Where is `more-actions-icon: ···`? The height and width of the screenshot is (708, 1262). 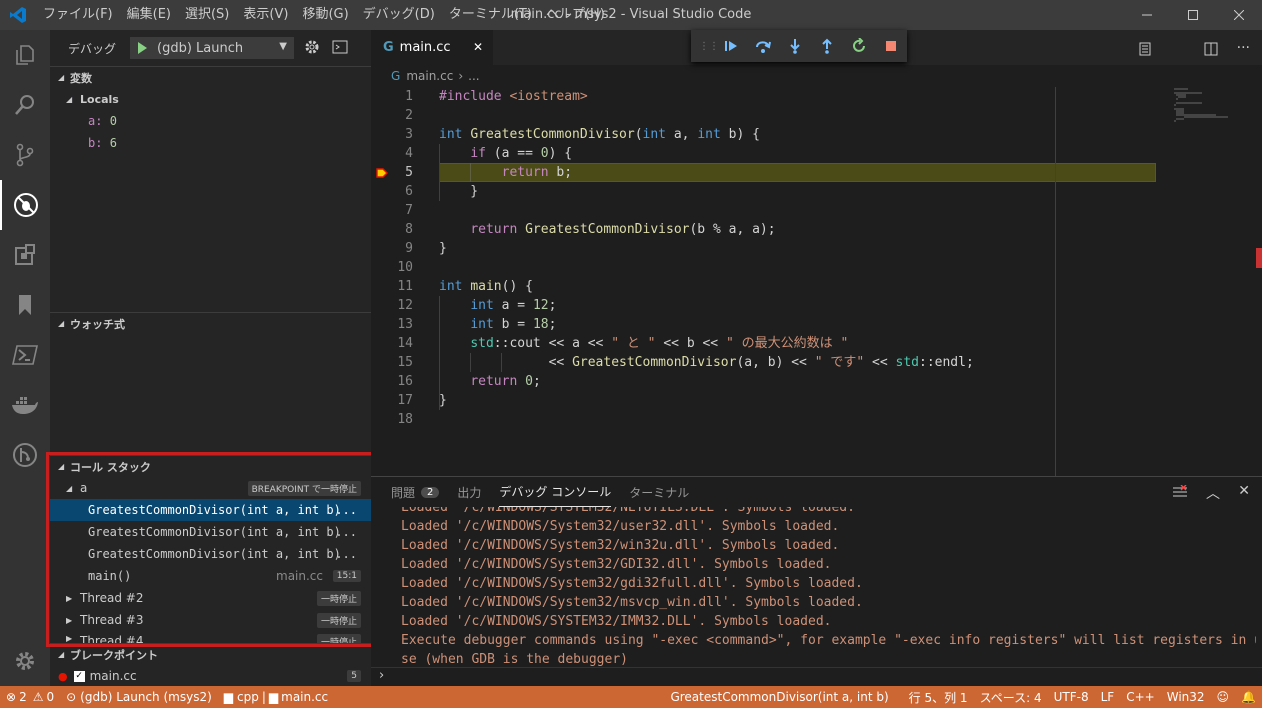 more-actions-icon: ··· is located at coordinates (1243, 48).